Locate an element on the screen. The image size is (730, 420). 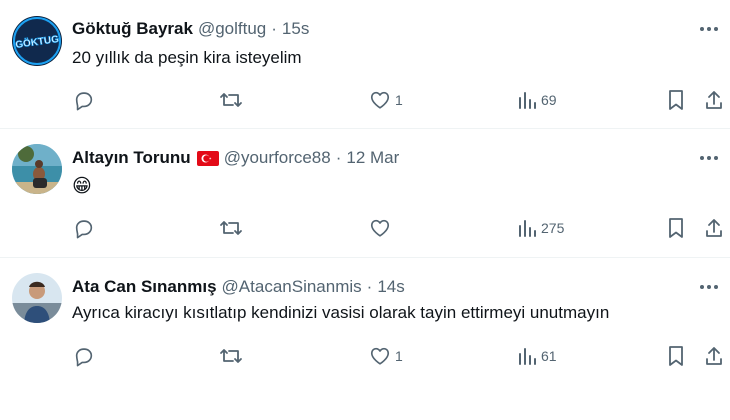
tweet-text: 😁 is located at coordinates (82, 186).